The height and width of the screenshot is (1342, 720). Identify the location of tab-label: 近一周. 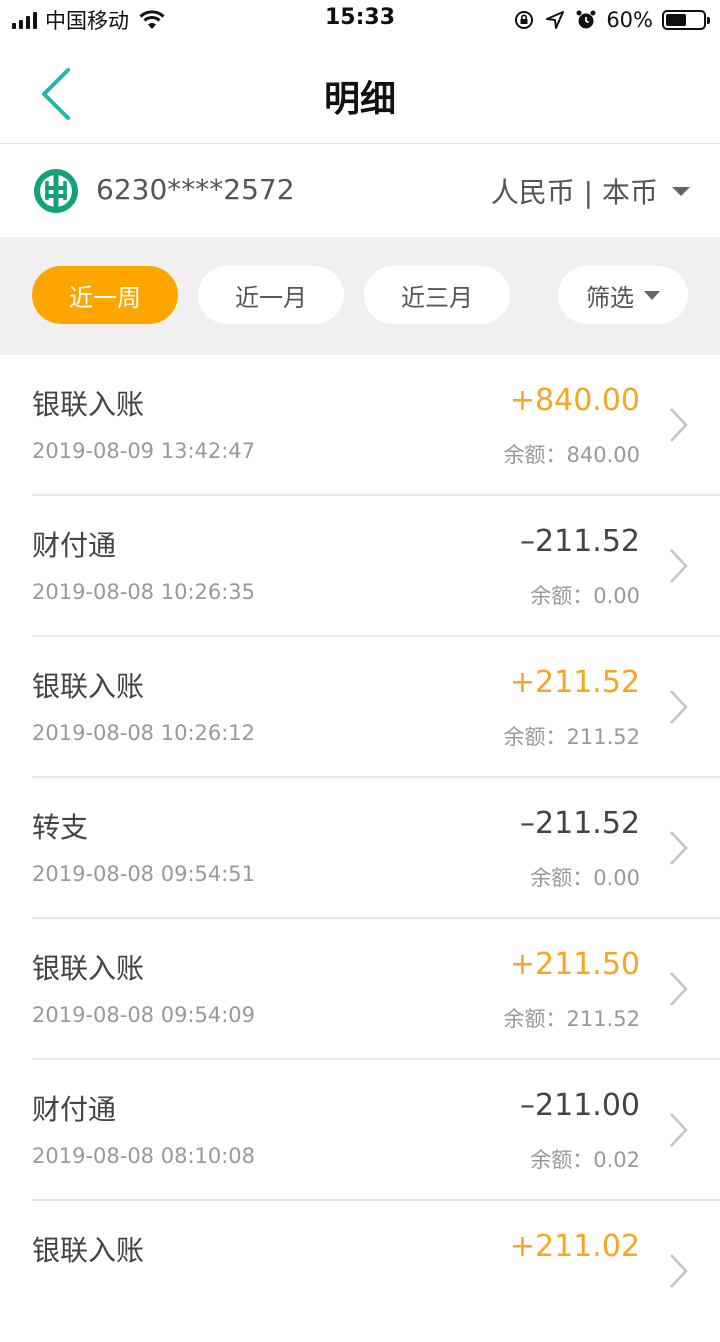
(105, 297).